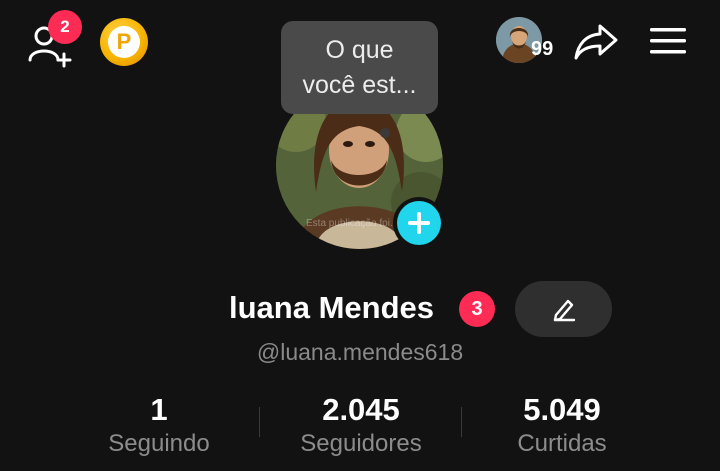  I want to click on stat-followers-value: 2.045, so click(361, 409).